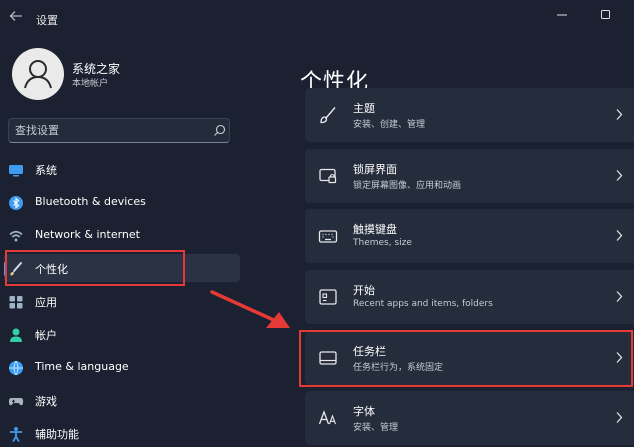 The height and width of the screenshot is (447, 634). I want to click on globe-icon, so click(16, 368).